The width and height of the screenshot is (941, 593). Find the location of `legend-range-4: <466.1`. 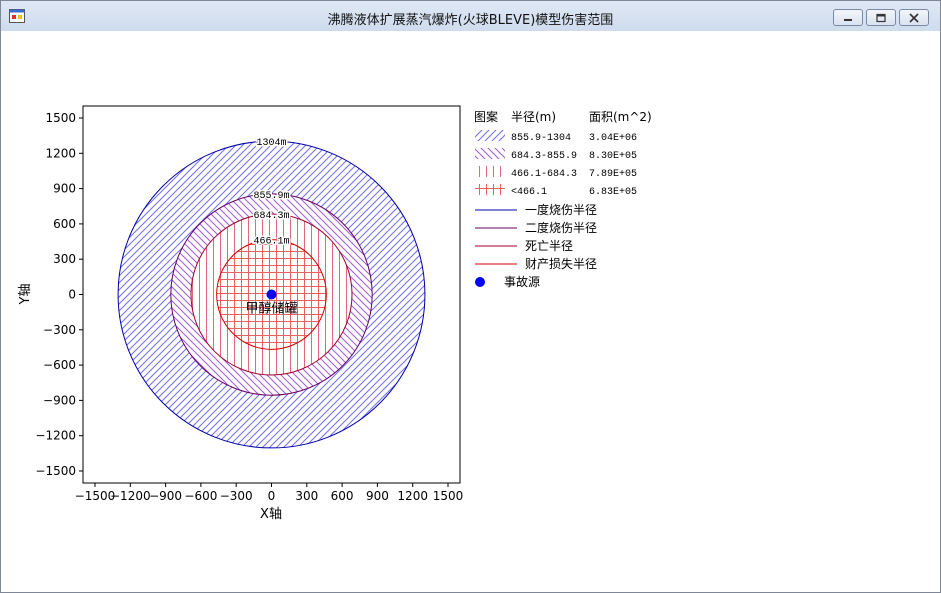

legend-range-4: <466.1 is located at coordinates (529, 192).